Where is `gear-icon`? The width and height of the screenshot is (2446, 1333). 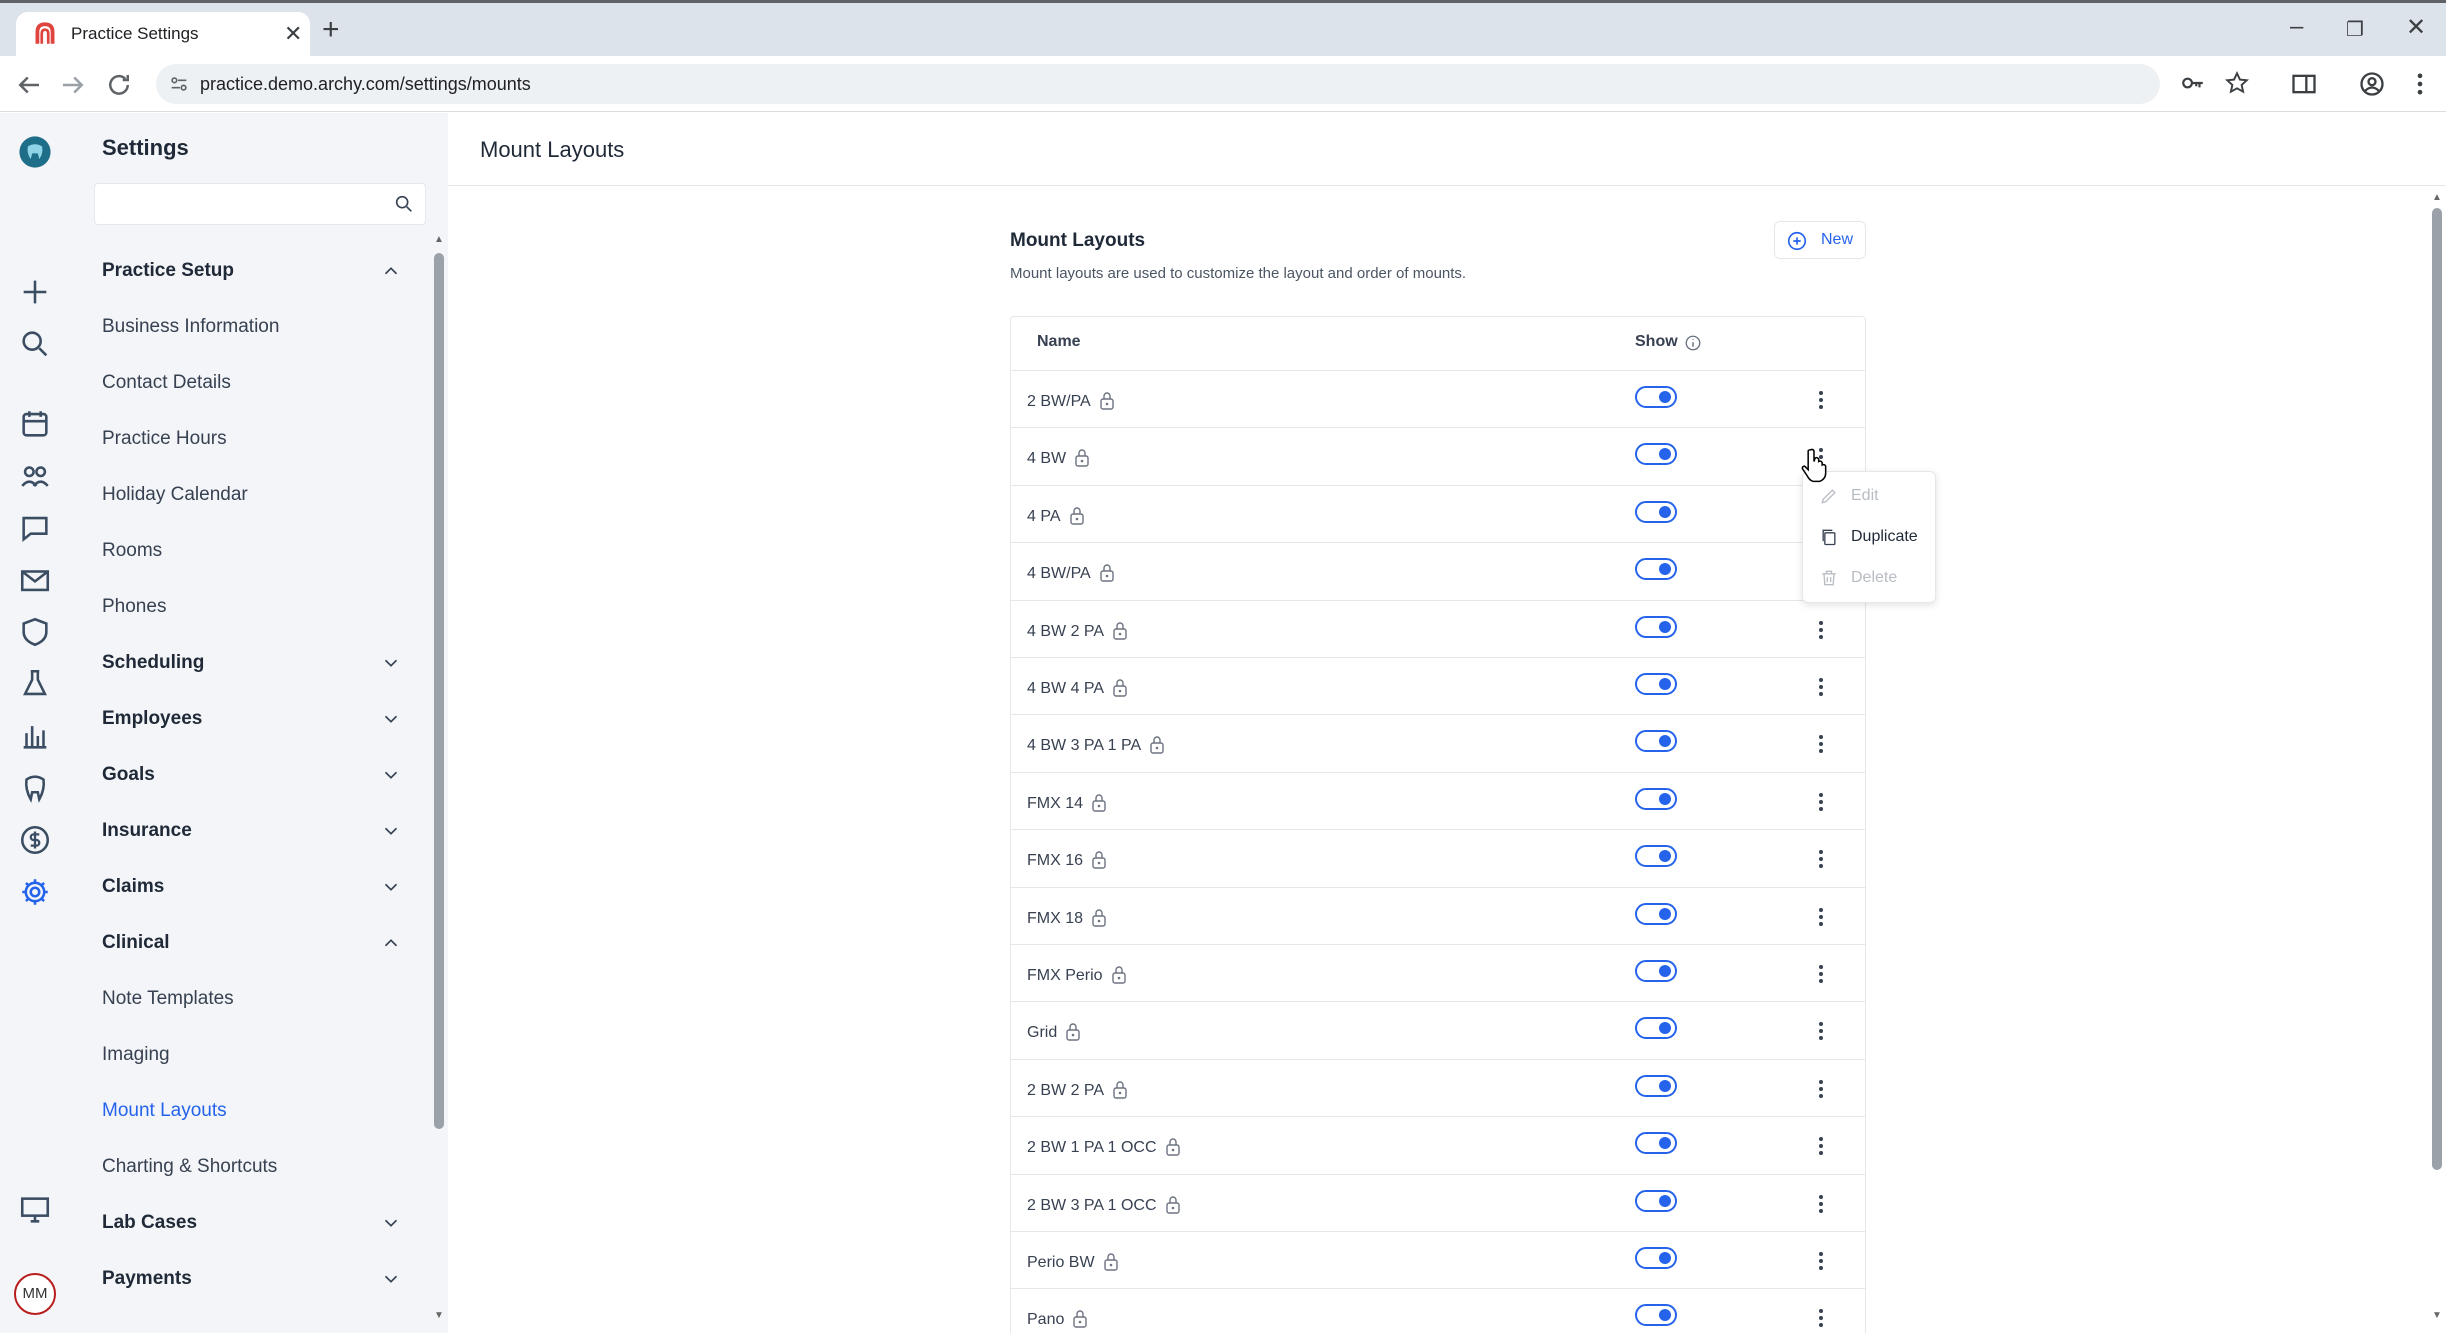
gear-icon is located at coordinates (35, 892).